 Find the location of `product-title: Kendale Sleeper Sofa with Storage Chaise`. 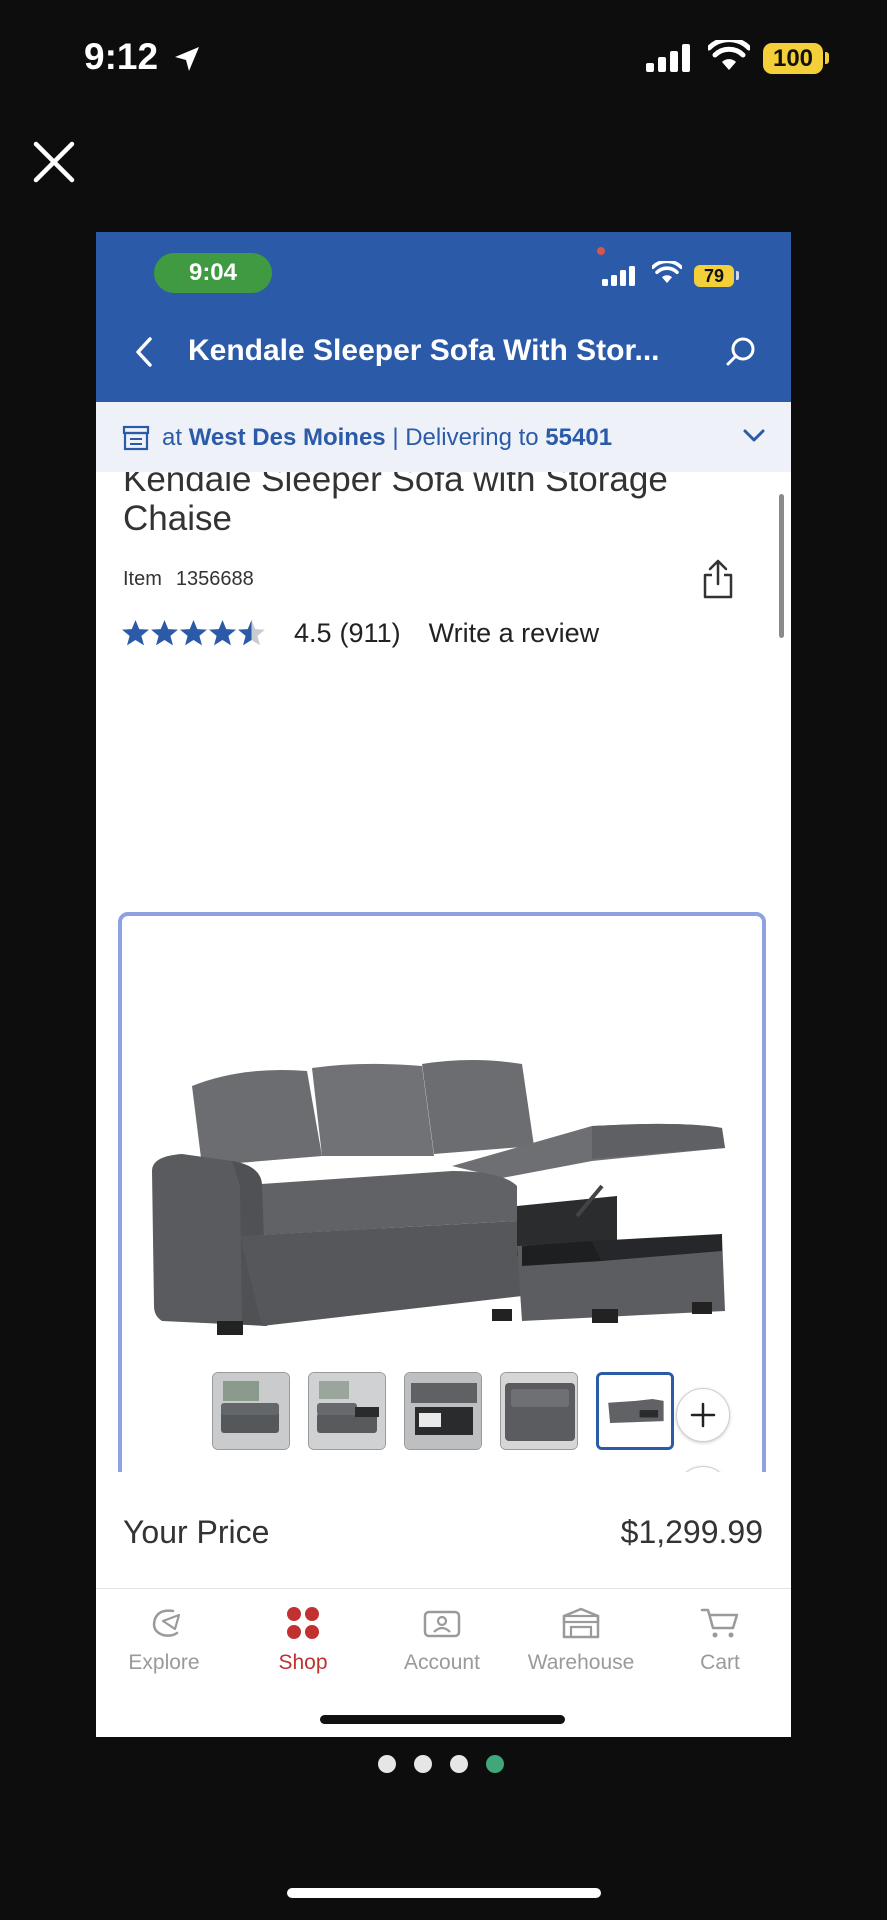

product-title: Kendale Sleeper Sofa with Storage Chaise is located at coordinates (395, 505).